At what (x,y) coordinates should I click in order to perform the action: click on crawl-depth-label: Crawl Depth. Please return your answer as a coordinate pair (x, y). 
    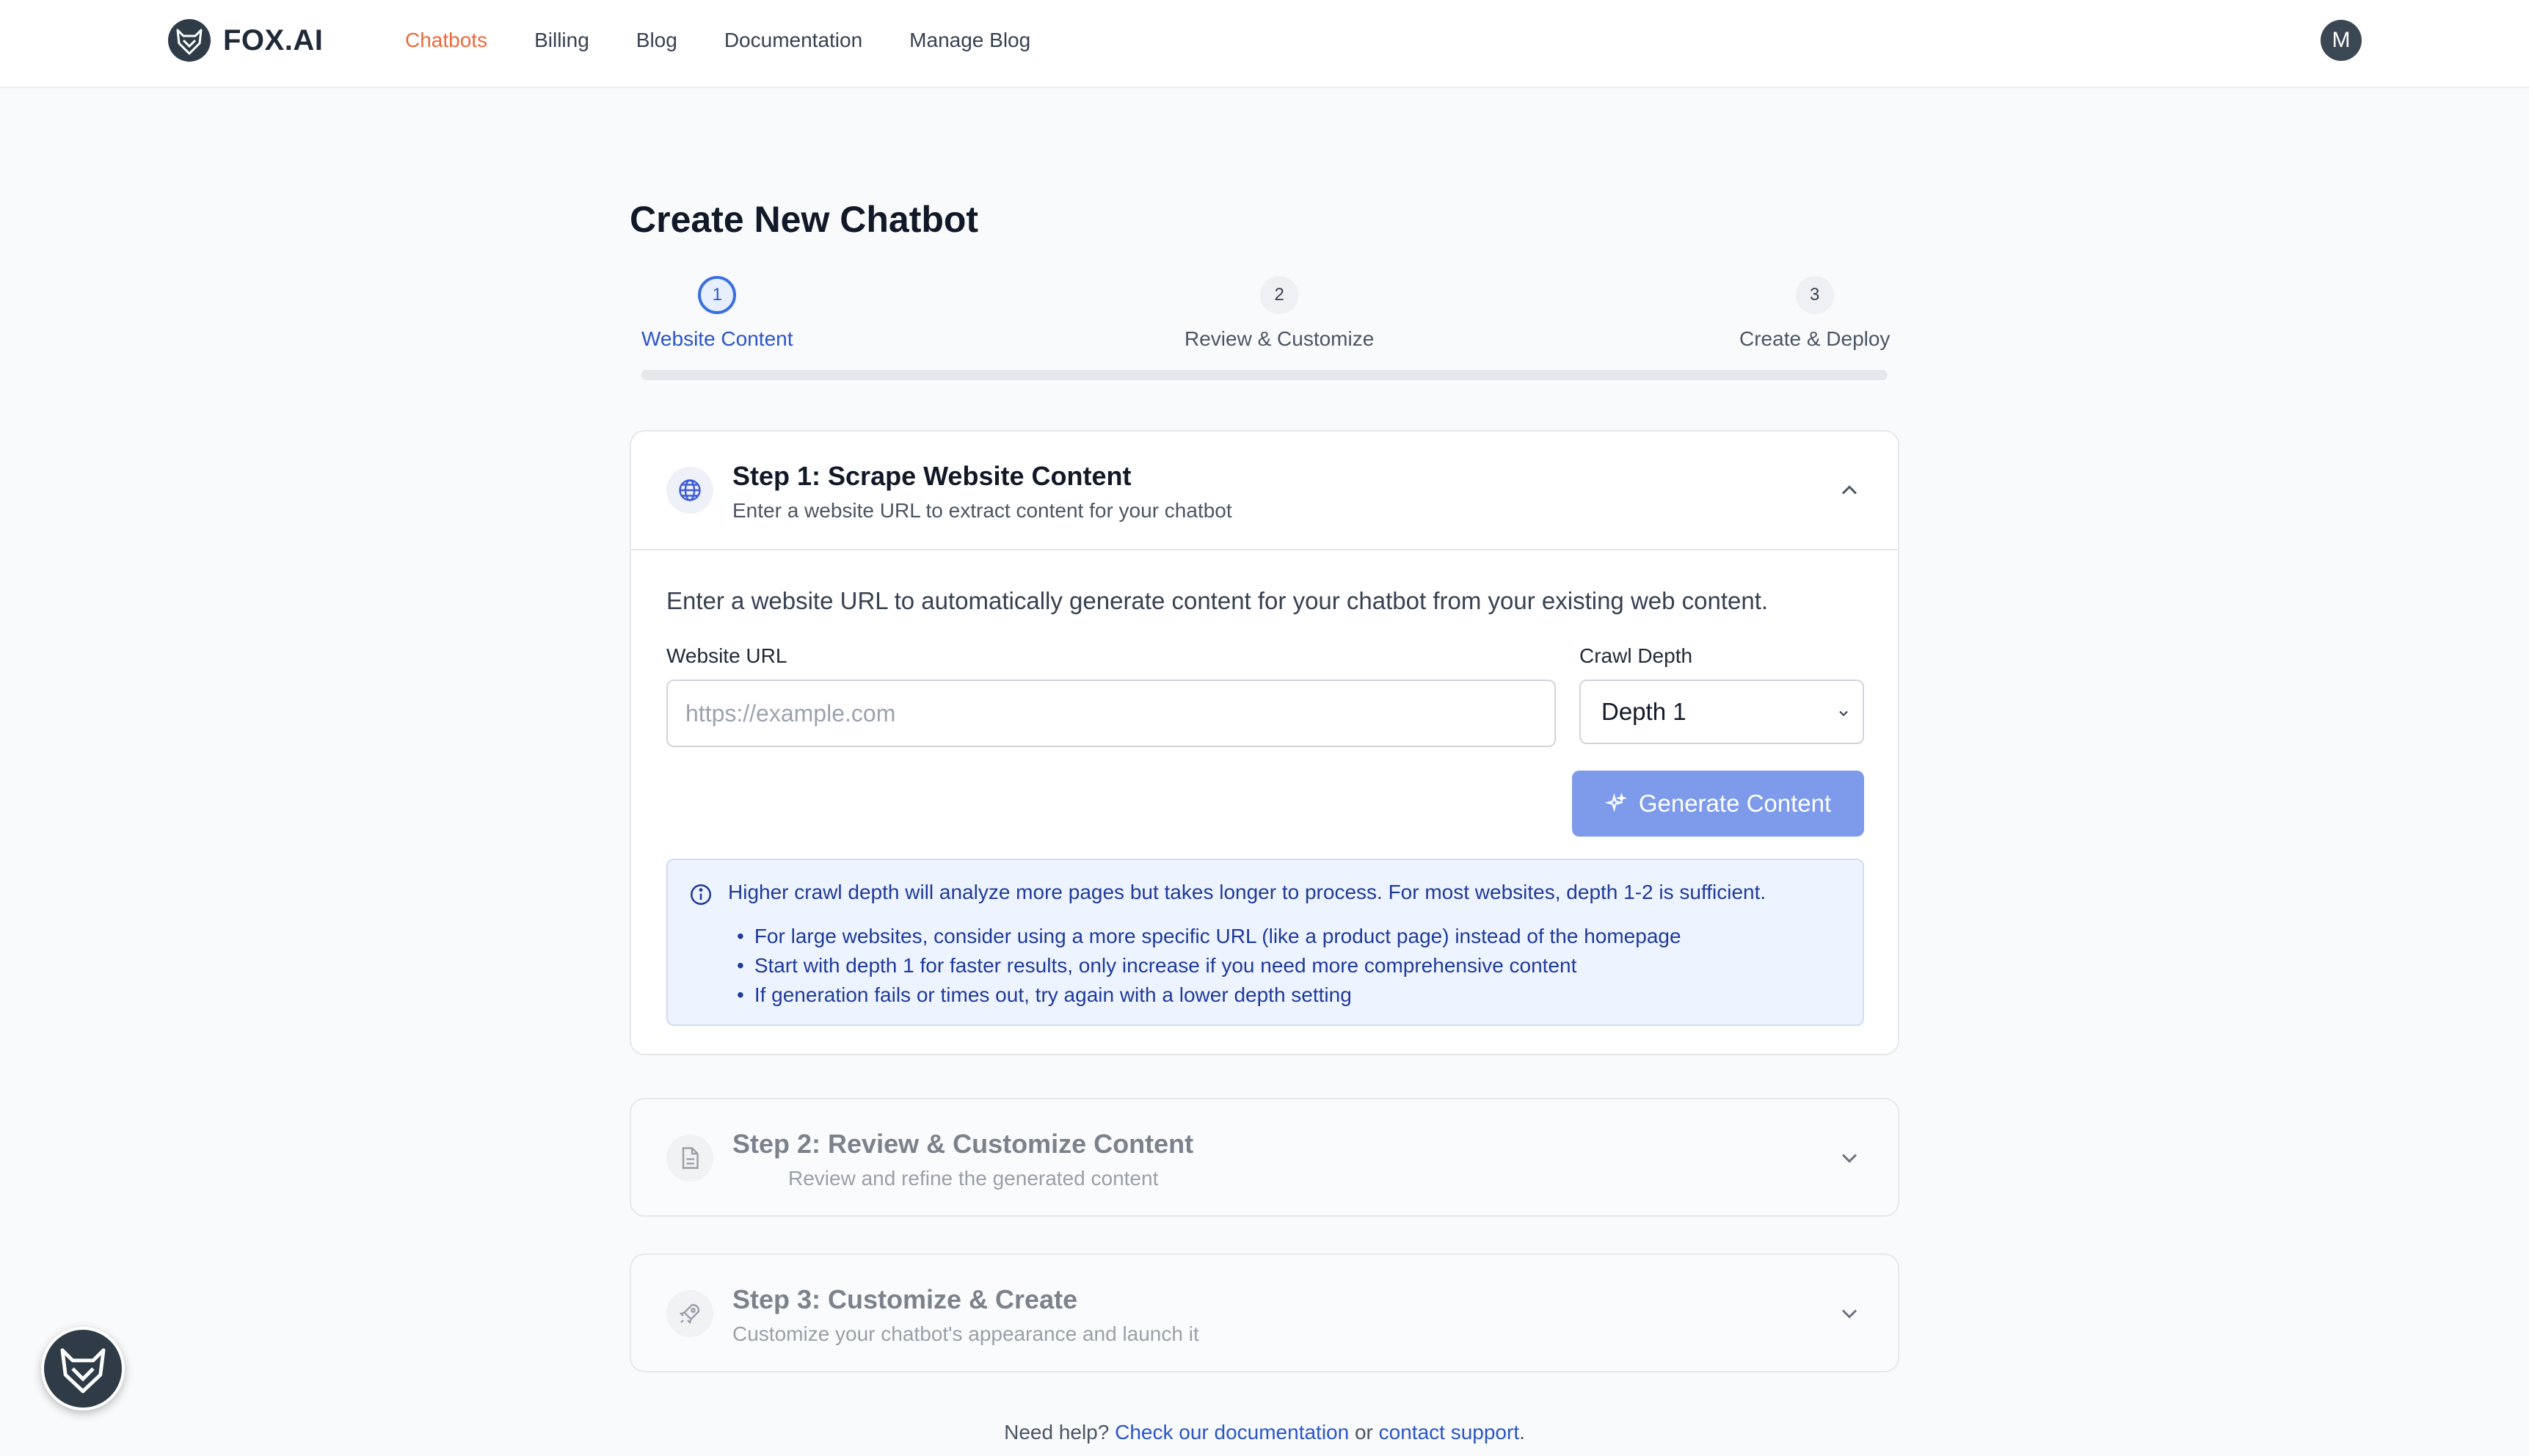
    Looking at the image, I should click on (1636, 655).